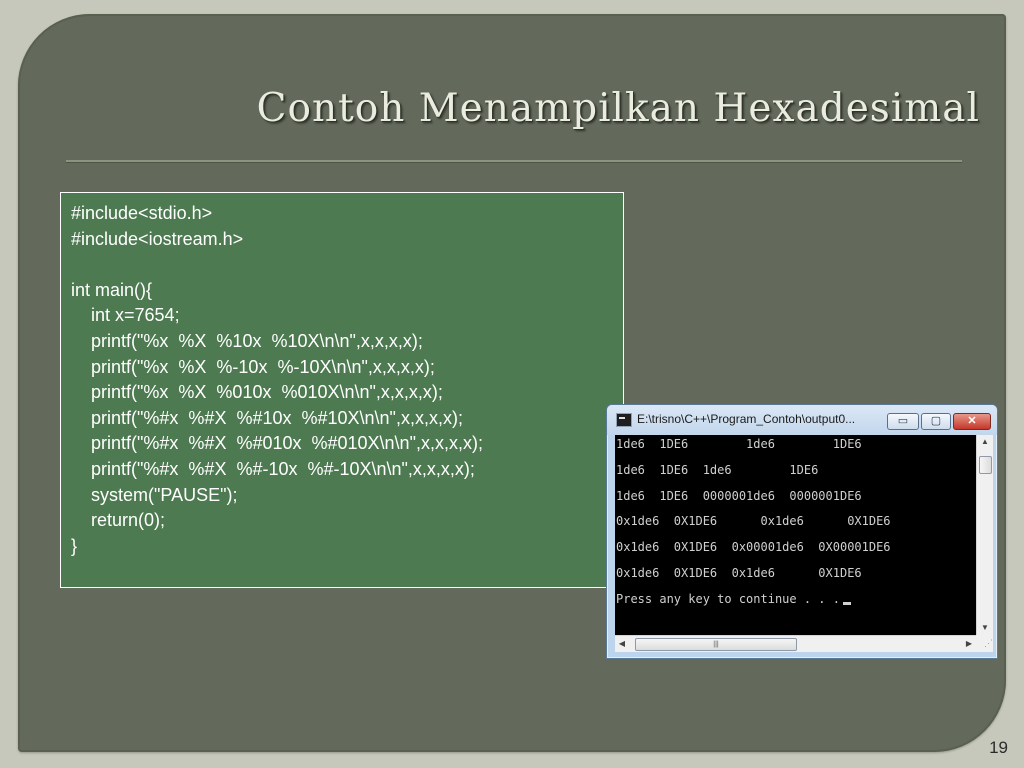  I want to click on close-button: ✕, so click(972, 421).